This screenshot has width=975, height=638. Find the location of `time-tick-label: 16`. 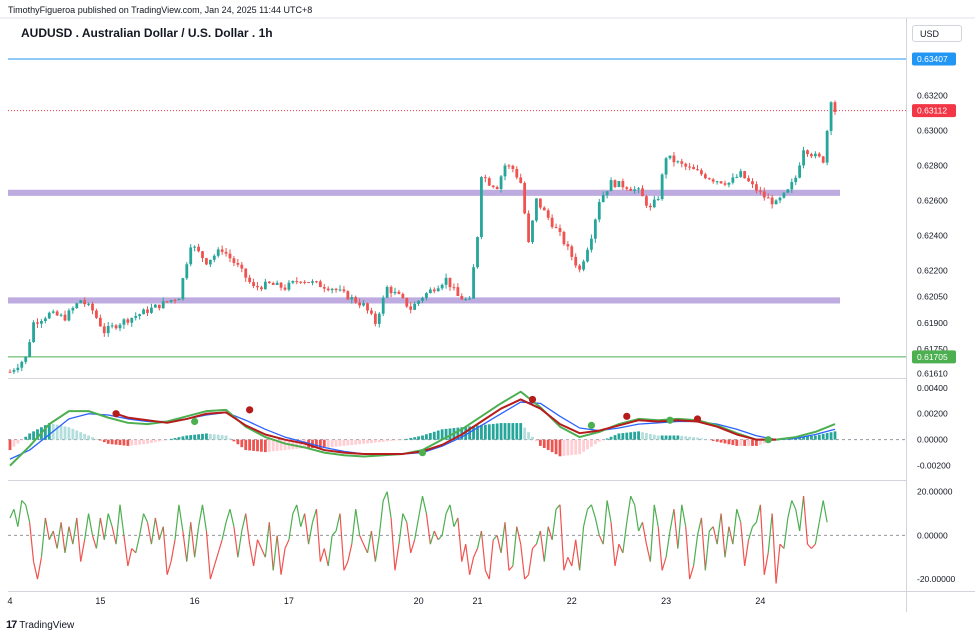

time-tick-label: 16 is located at coordinates (195, 601).